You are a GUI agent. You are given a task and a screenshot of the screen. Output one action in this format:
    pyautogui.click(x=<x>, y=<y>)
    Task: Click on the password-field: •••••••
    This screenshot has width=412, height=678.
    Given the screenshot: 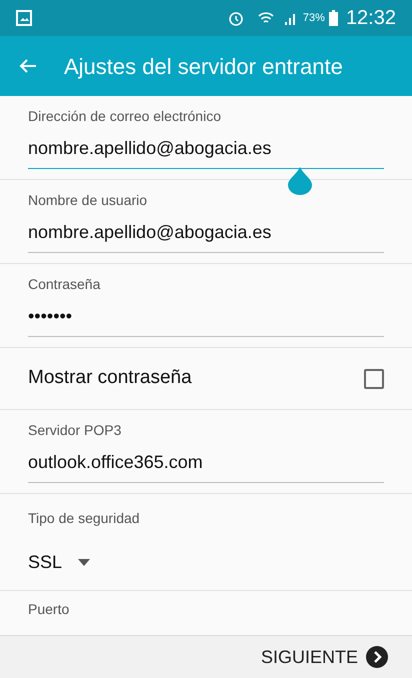 What is the action you would take?
    pyautogui.click(x=206, y=320)
    